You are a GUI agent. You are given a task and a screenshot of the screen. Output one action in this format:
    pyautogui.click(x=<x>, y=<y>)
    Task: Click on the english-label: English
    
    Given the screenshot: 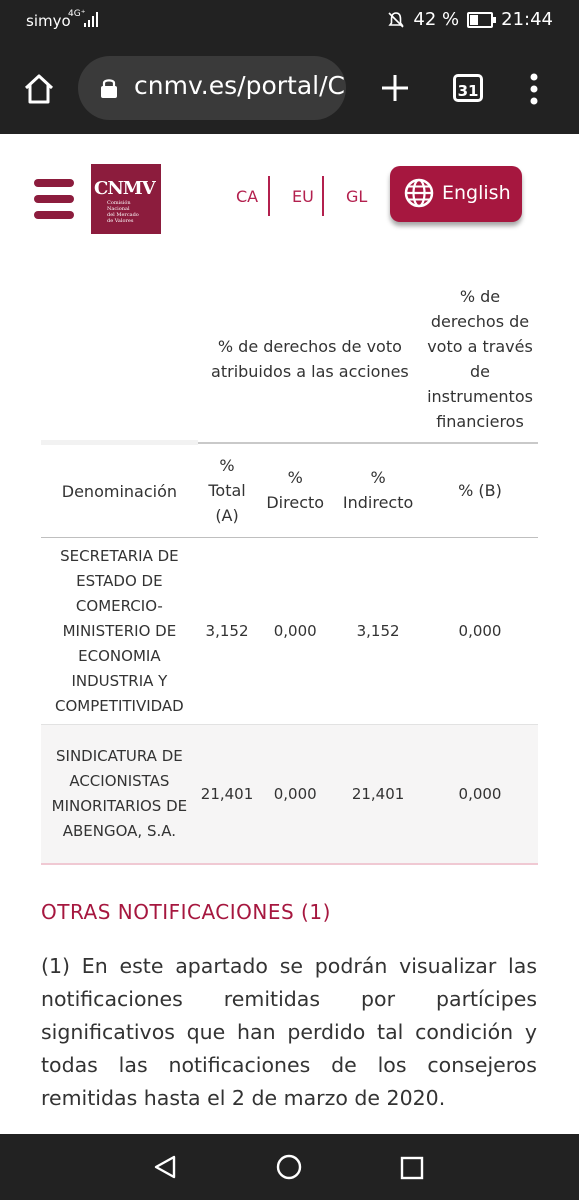 What is the action you would take?
    pyautogui.click(x=476, y=193)
    